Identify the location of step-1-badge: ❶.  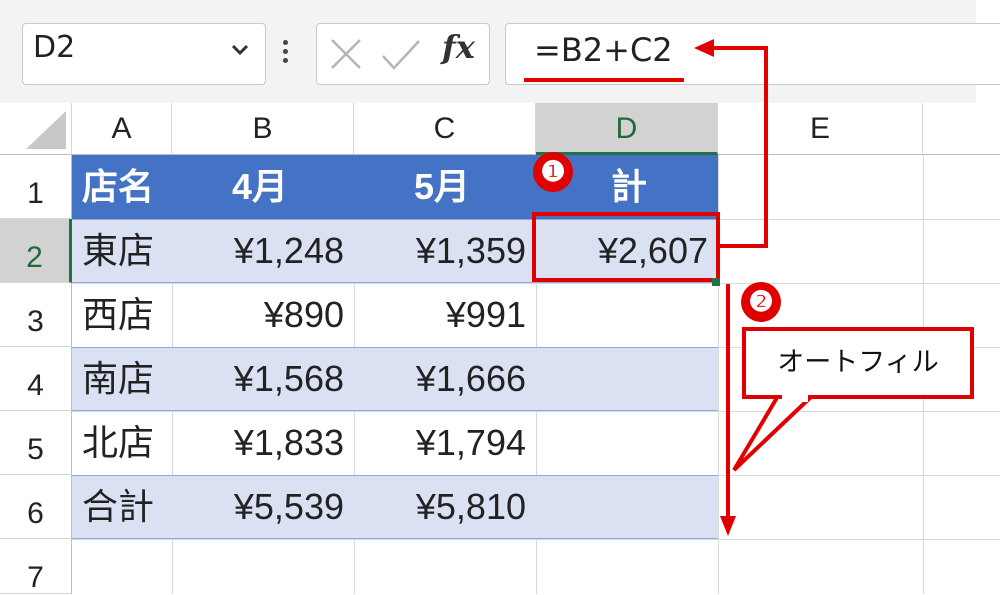
(553, 172).